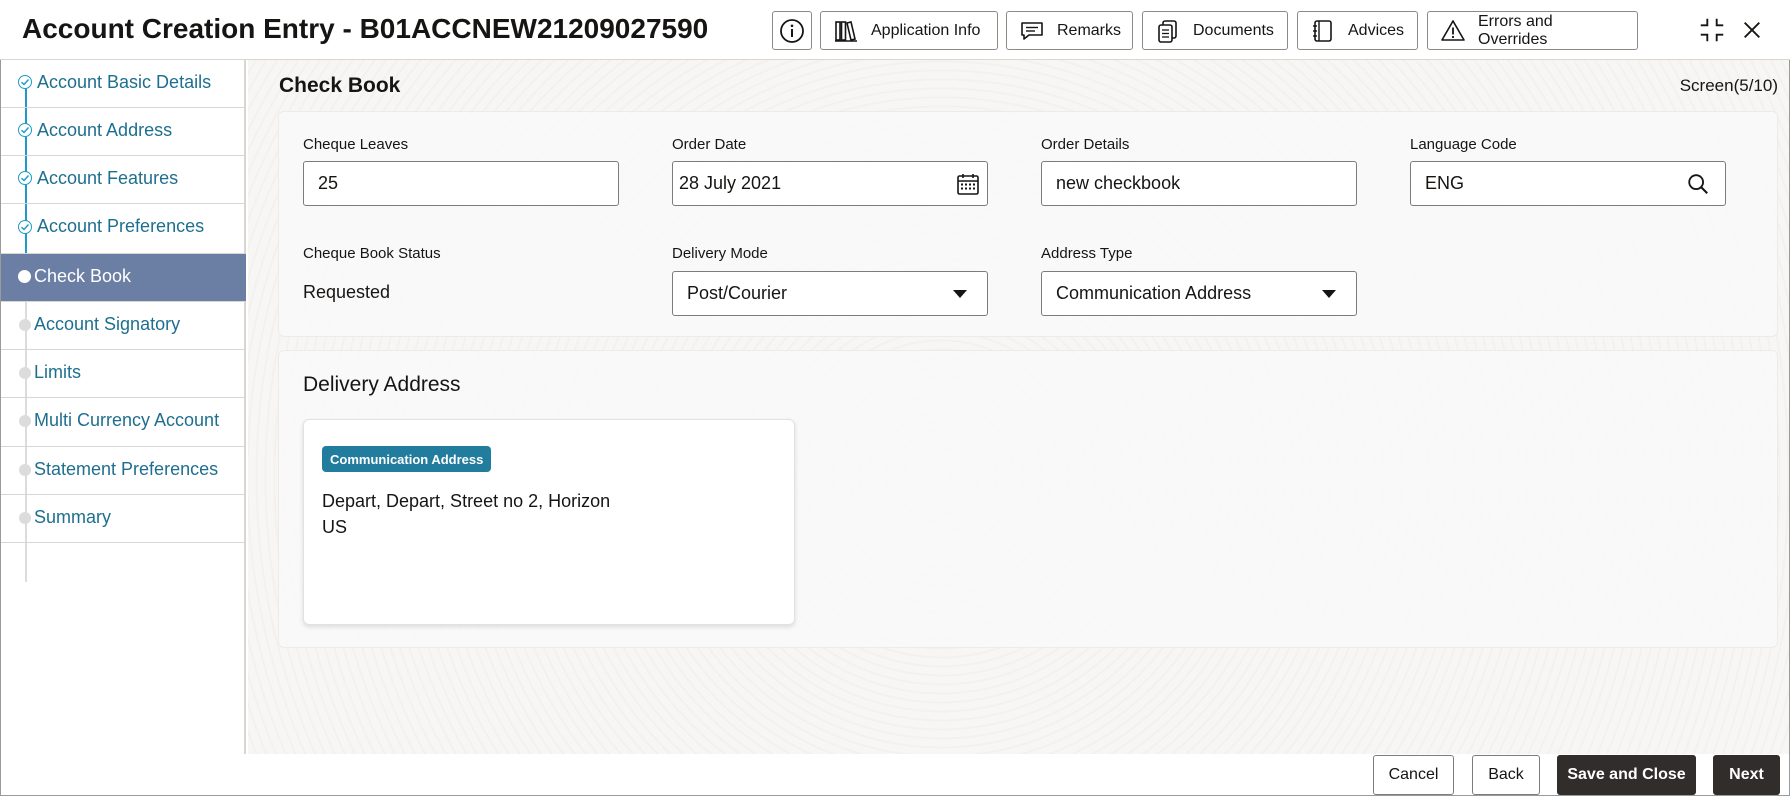  What do you see at coordinates (1463, 144) in the screenshot?
I see `language-code-label: Language Code` at bounding box center [1463, 144].